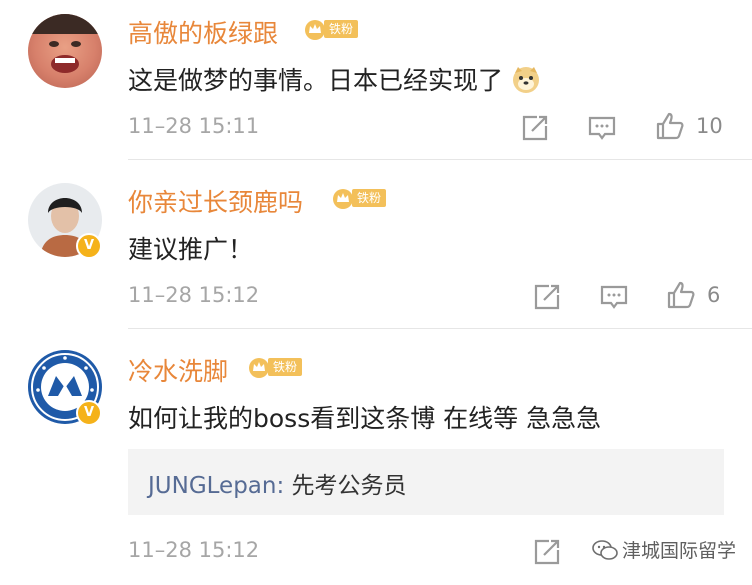  What do you see at coordinates (194, 126) in the screenshot?
I see `timestamp: 11–28 15:11` at bounding box center [194, 126].